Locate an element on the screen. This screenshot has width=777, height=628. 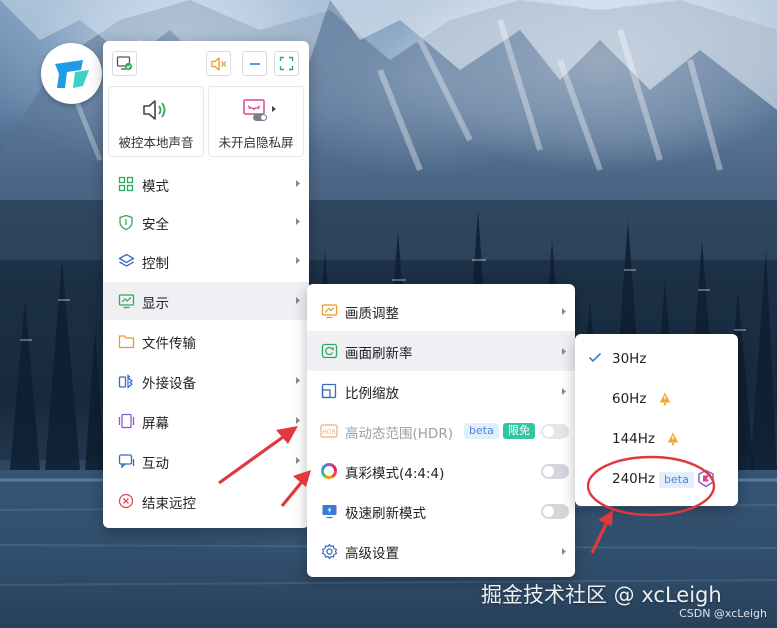
premium-shield-icon is located at coordinates (706, 478).